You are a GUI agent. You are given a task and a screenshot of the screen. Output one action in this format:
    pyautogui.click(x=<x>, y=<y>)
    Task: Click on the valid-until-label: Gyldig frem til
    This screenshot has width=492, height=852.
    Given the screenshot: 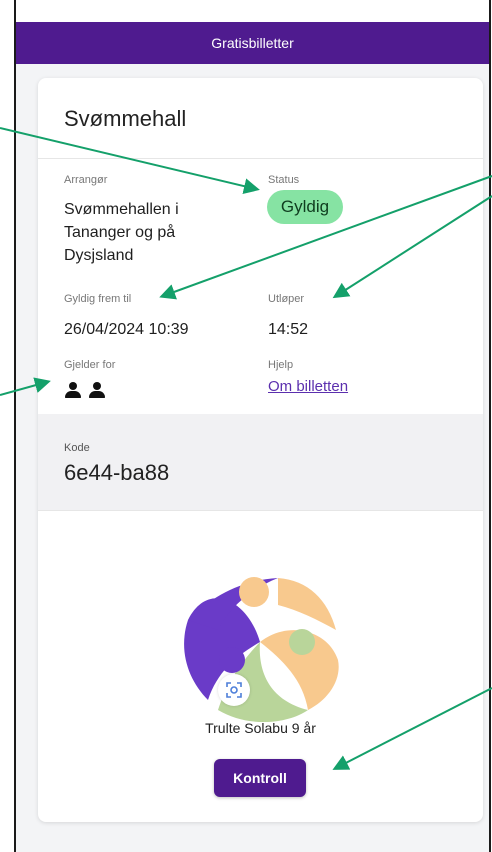 What is the action you would take?
    pyautogui.click(x=98, y=299)
    